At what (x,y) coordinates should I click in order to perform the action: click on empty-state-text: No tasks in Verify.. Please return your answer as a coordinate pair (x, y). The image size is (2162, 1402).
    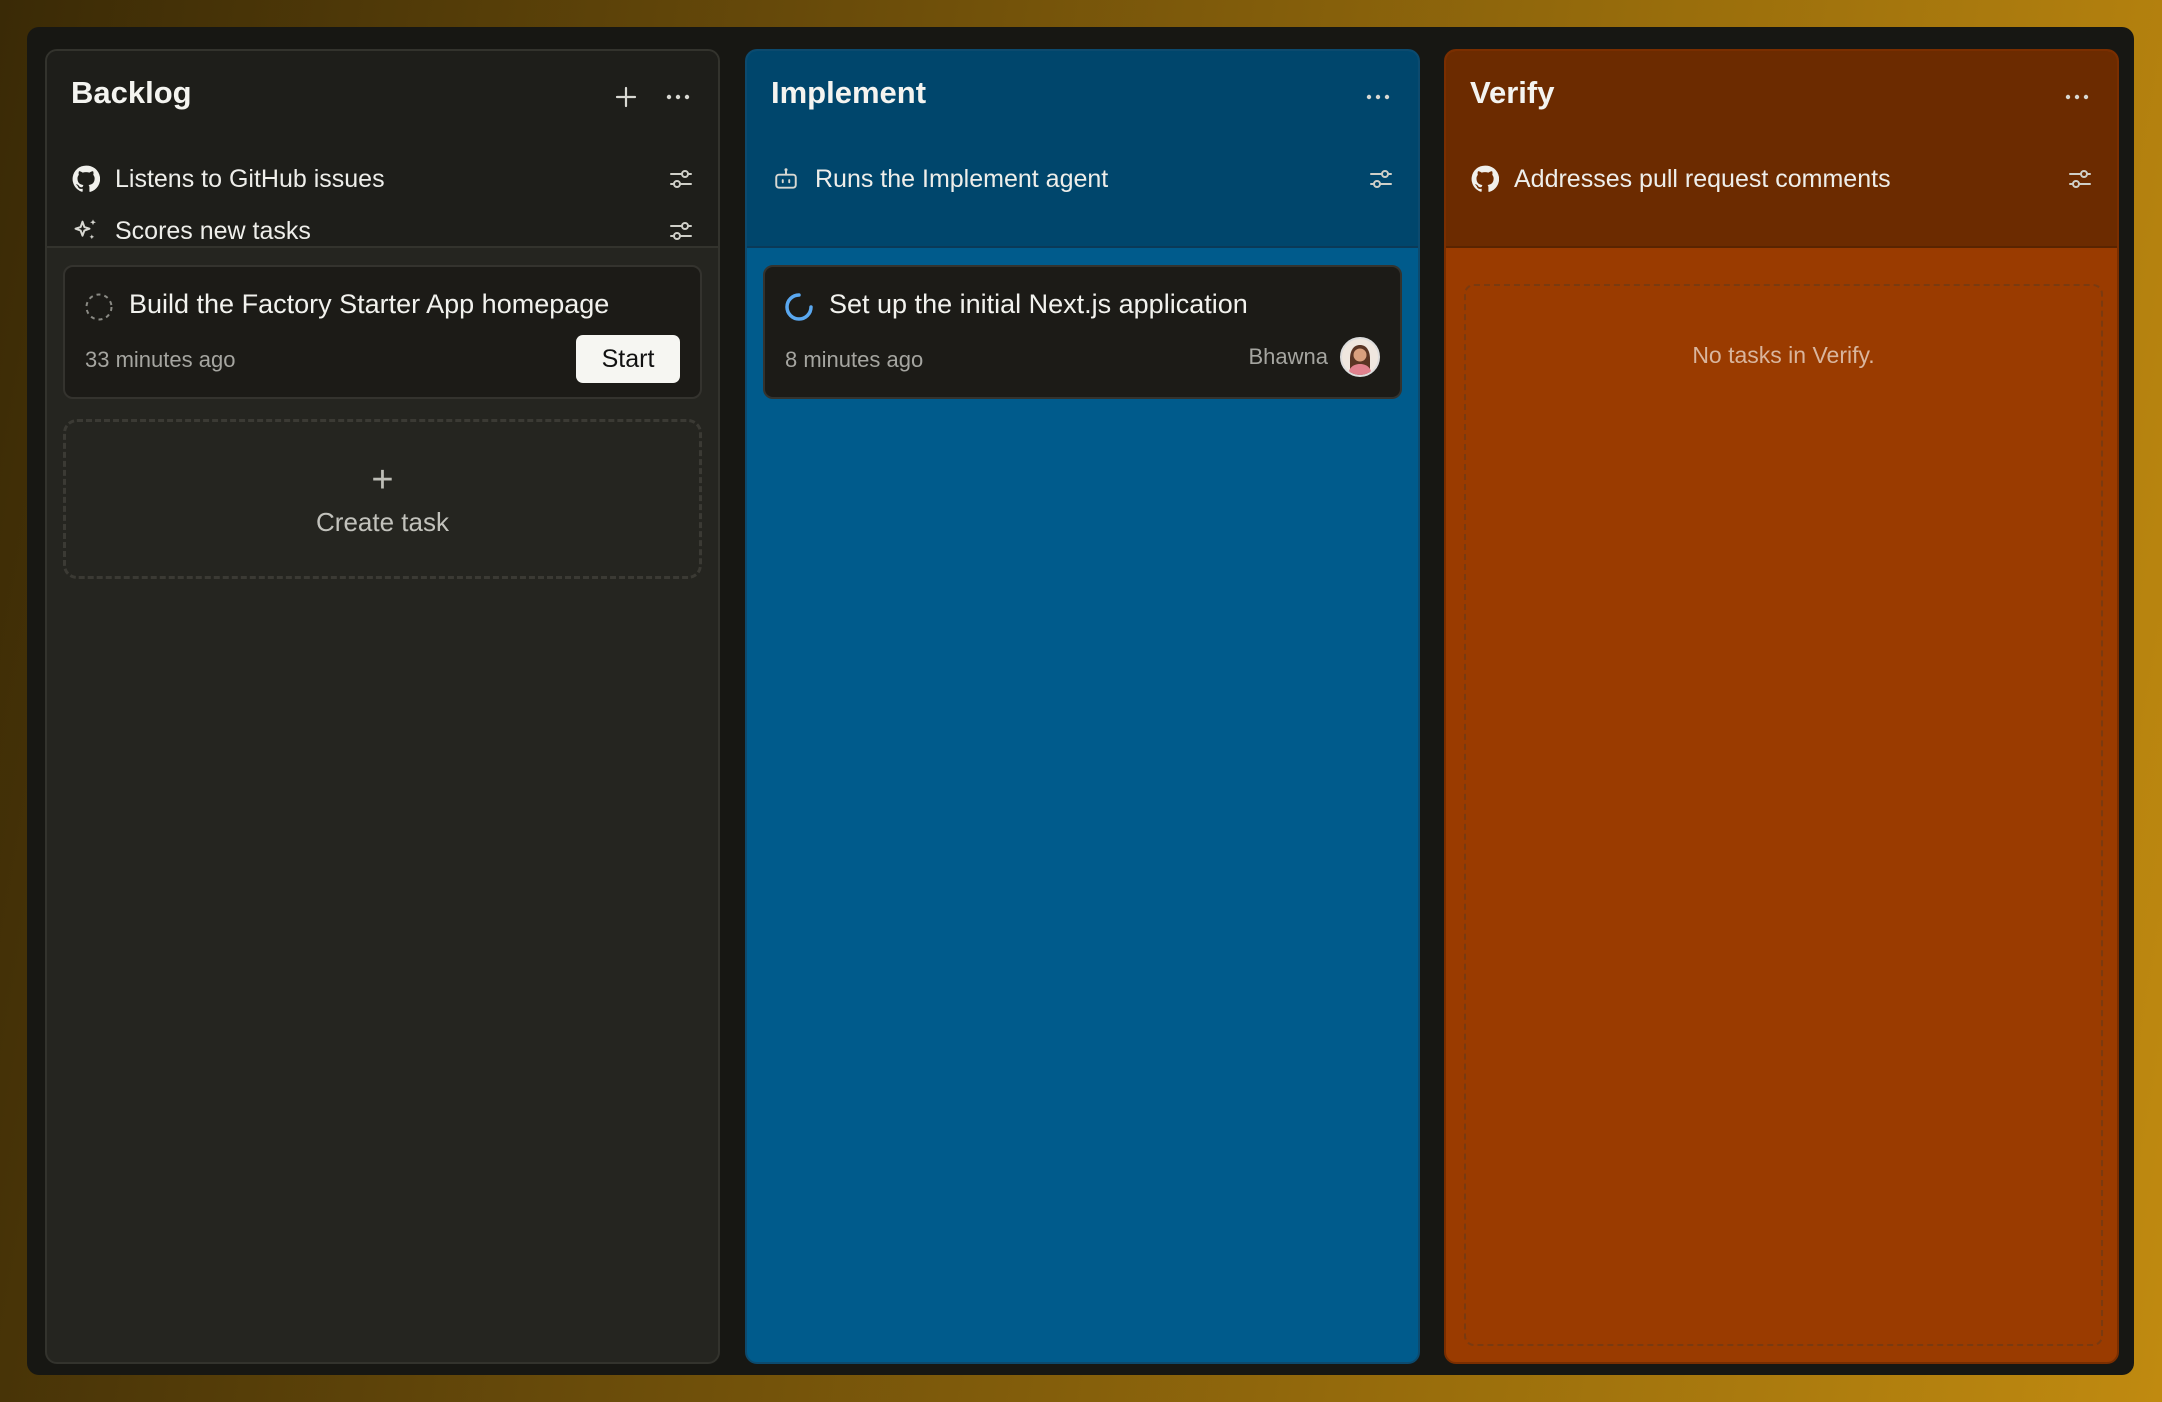
    Looking at the image, I should click on (1783, 355).